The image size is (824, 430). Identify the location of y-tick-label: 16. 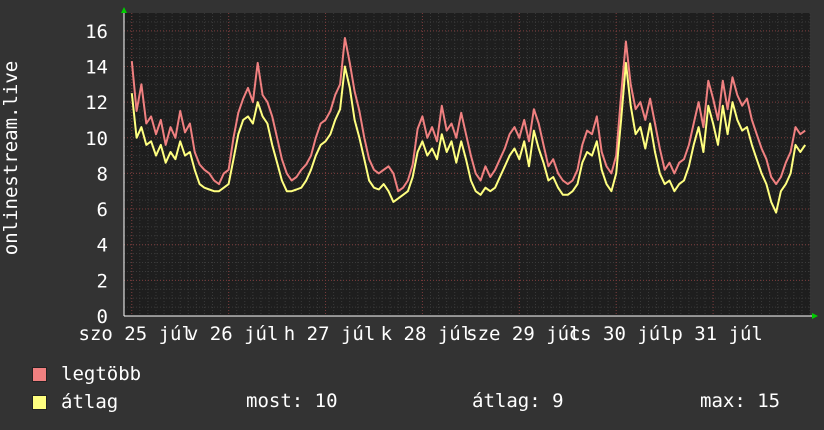
(96, 32).